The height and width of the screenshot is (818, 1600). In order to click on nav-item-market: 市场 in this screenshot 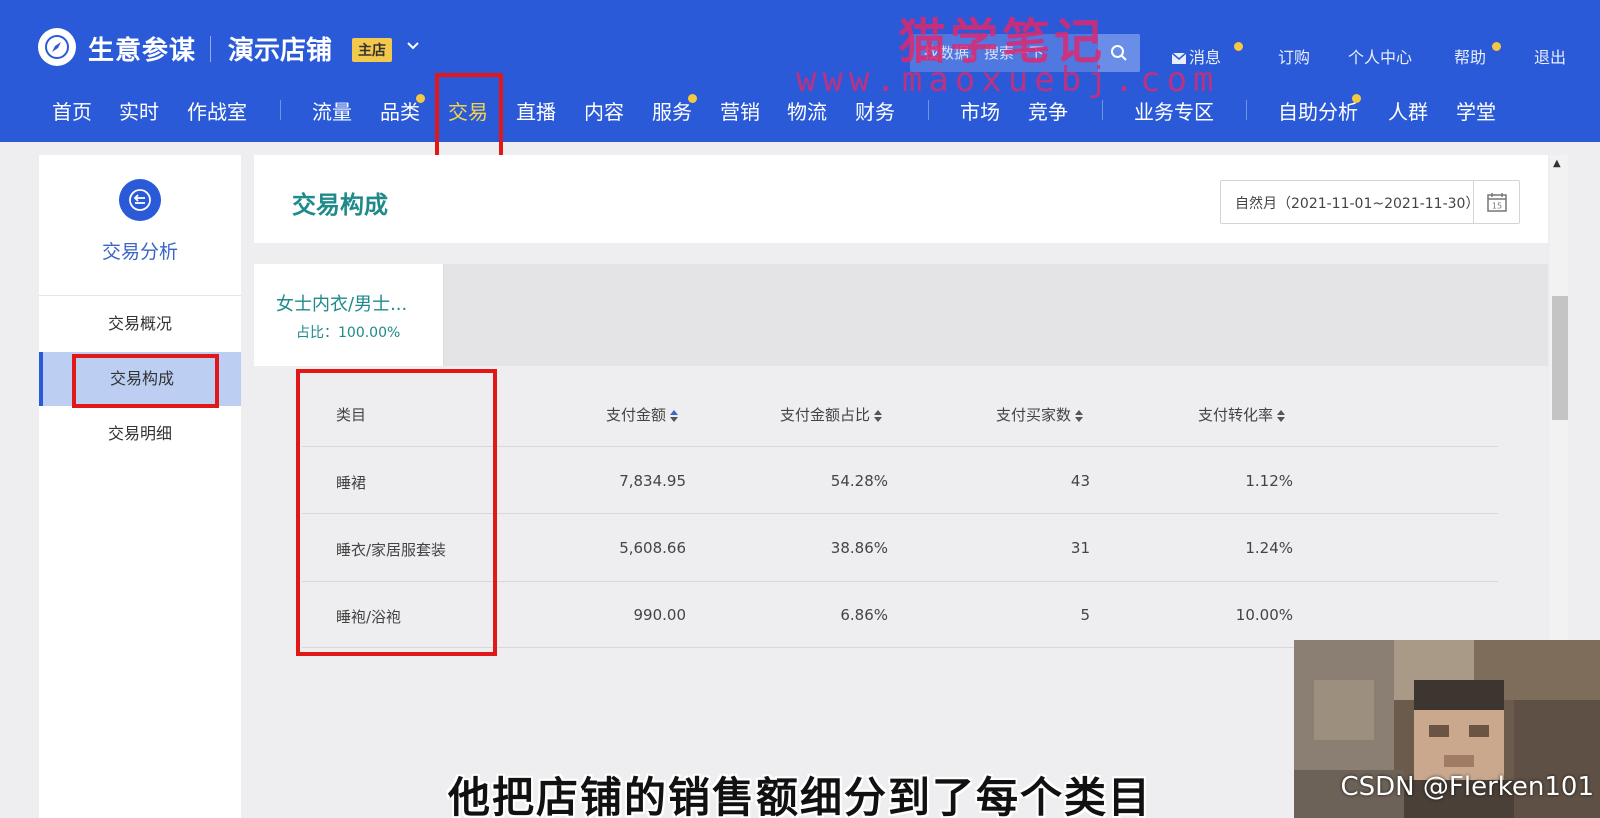, I will do `click(980, 110)`.